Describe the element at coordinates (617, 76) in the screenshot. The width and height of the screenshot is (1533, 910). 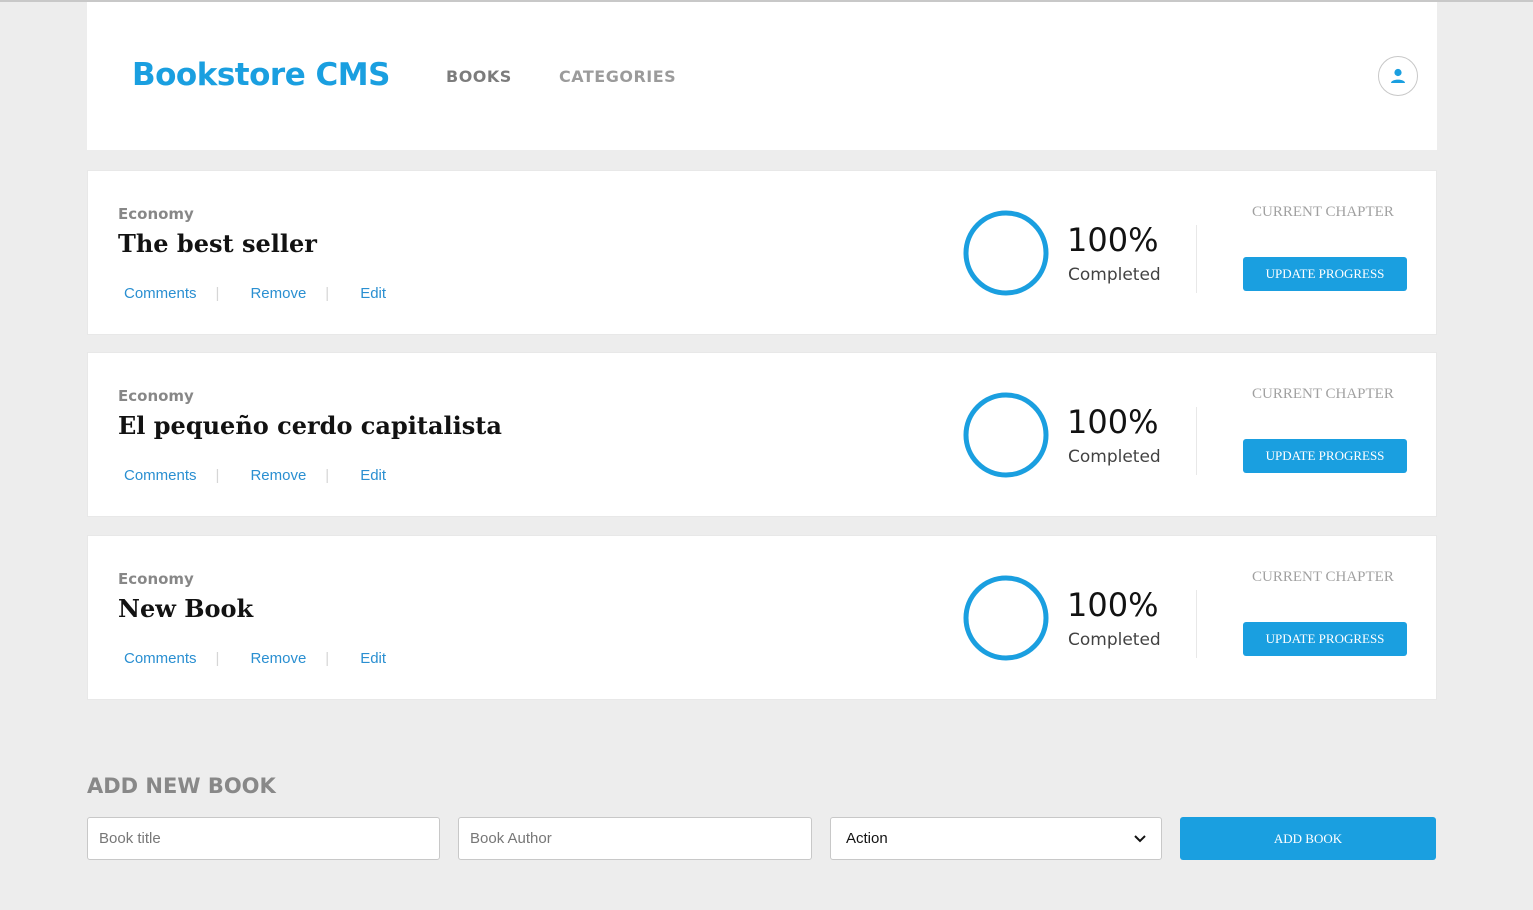
I see `nav-categories: CATEGORIES` at that location.